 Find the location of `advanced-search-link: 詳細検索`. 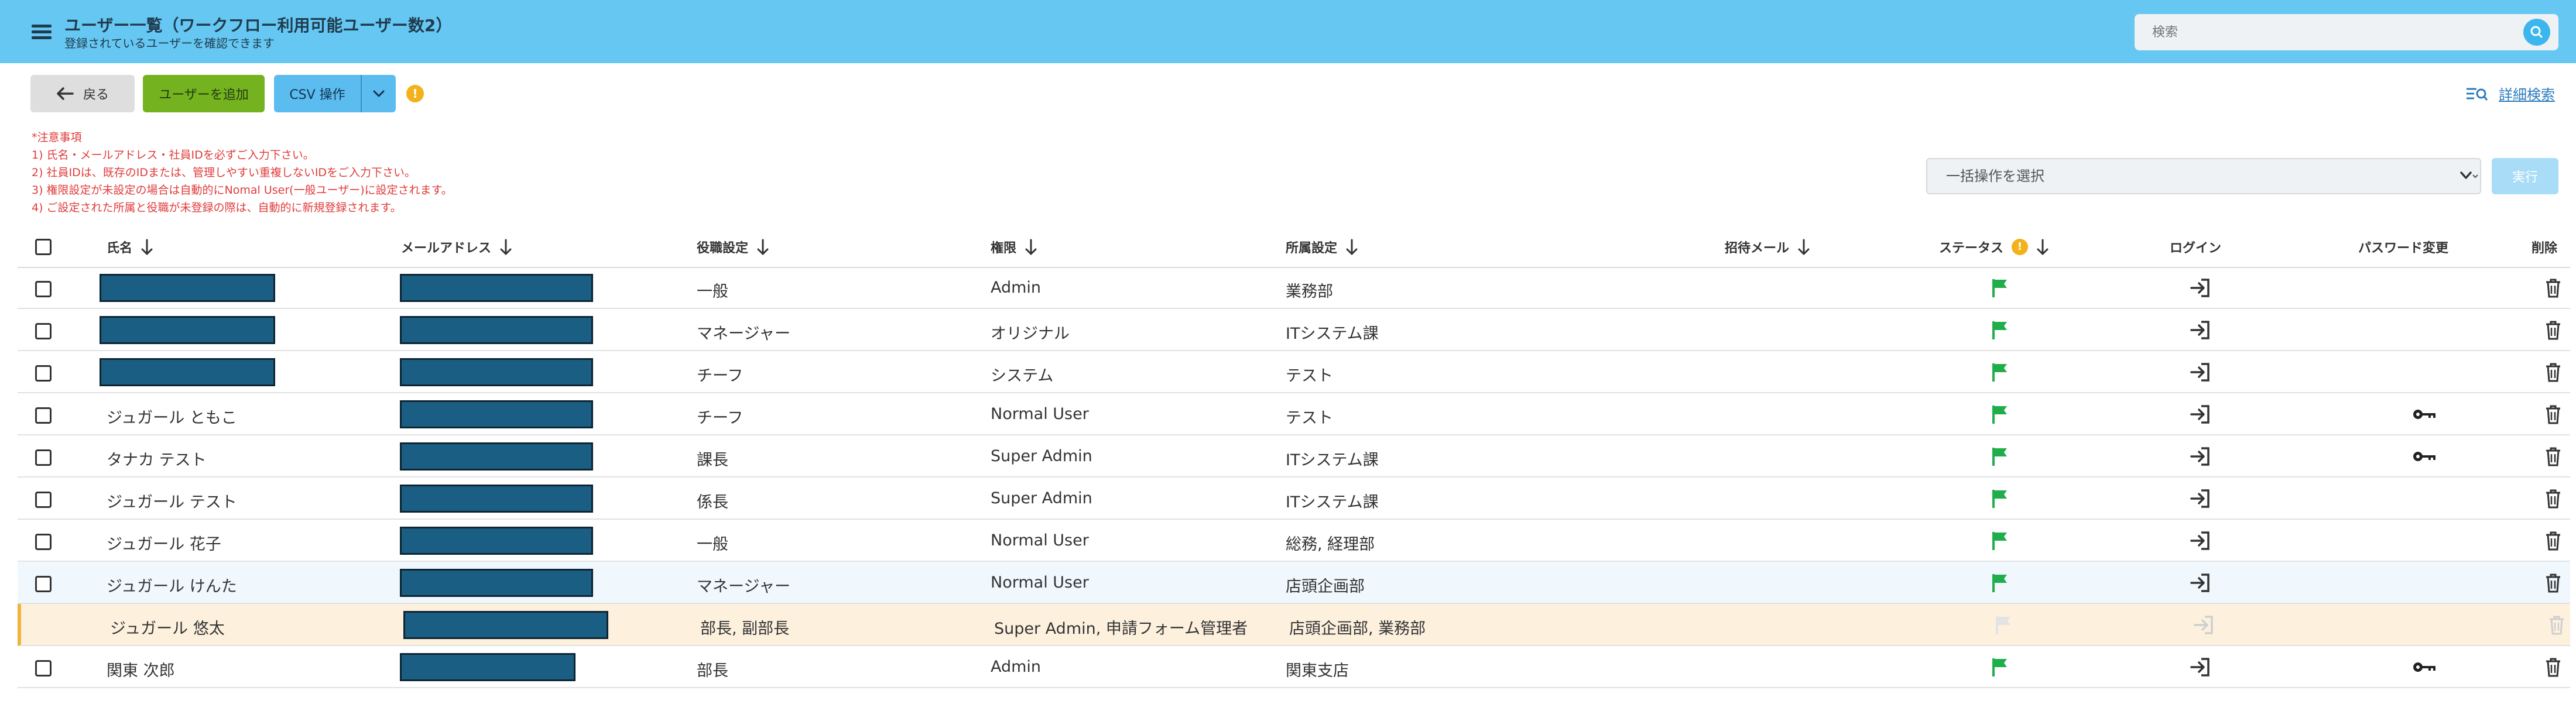

advanced-search-link: 詳細検索 is located at coordinates (2537, 93).